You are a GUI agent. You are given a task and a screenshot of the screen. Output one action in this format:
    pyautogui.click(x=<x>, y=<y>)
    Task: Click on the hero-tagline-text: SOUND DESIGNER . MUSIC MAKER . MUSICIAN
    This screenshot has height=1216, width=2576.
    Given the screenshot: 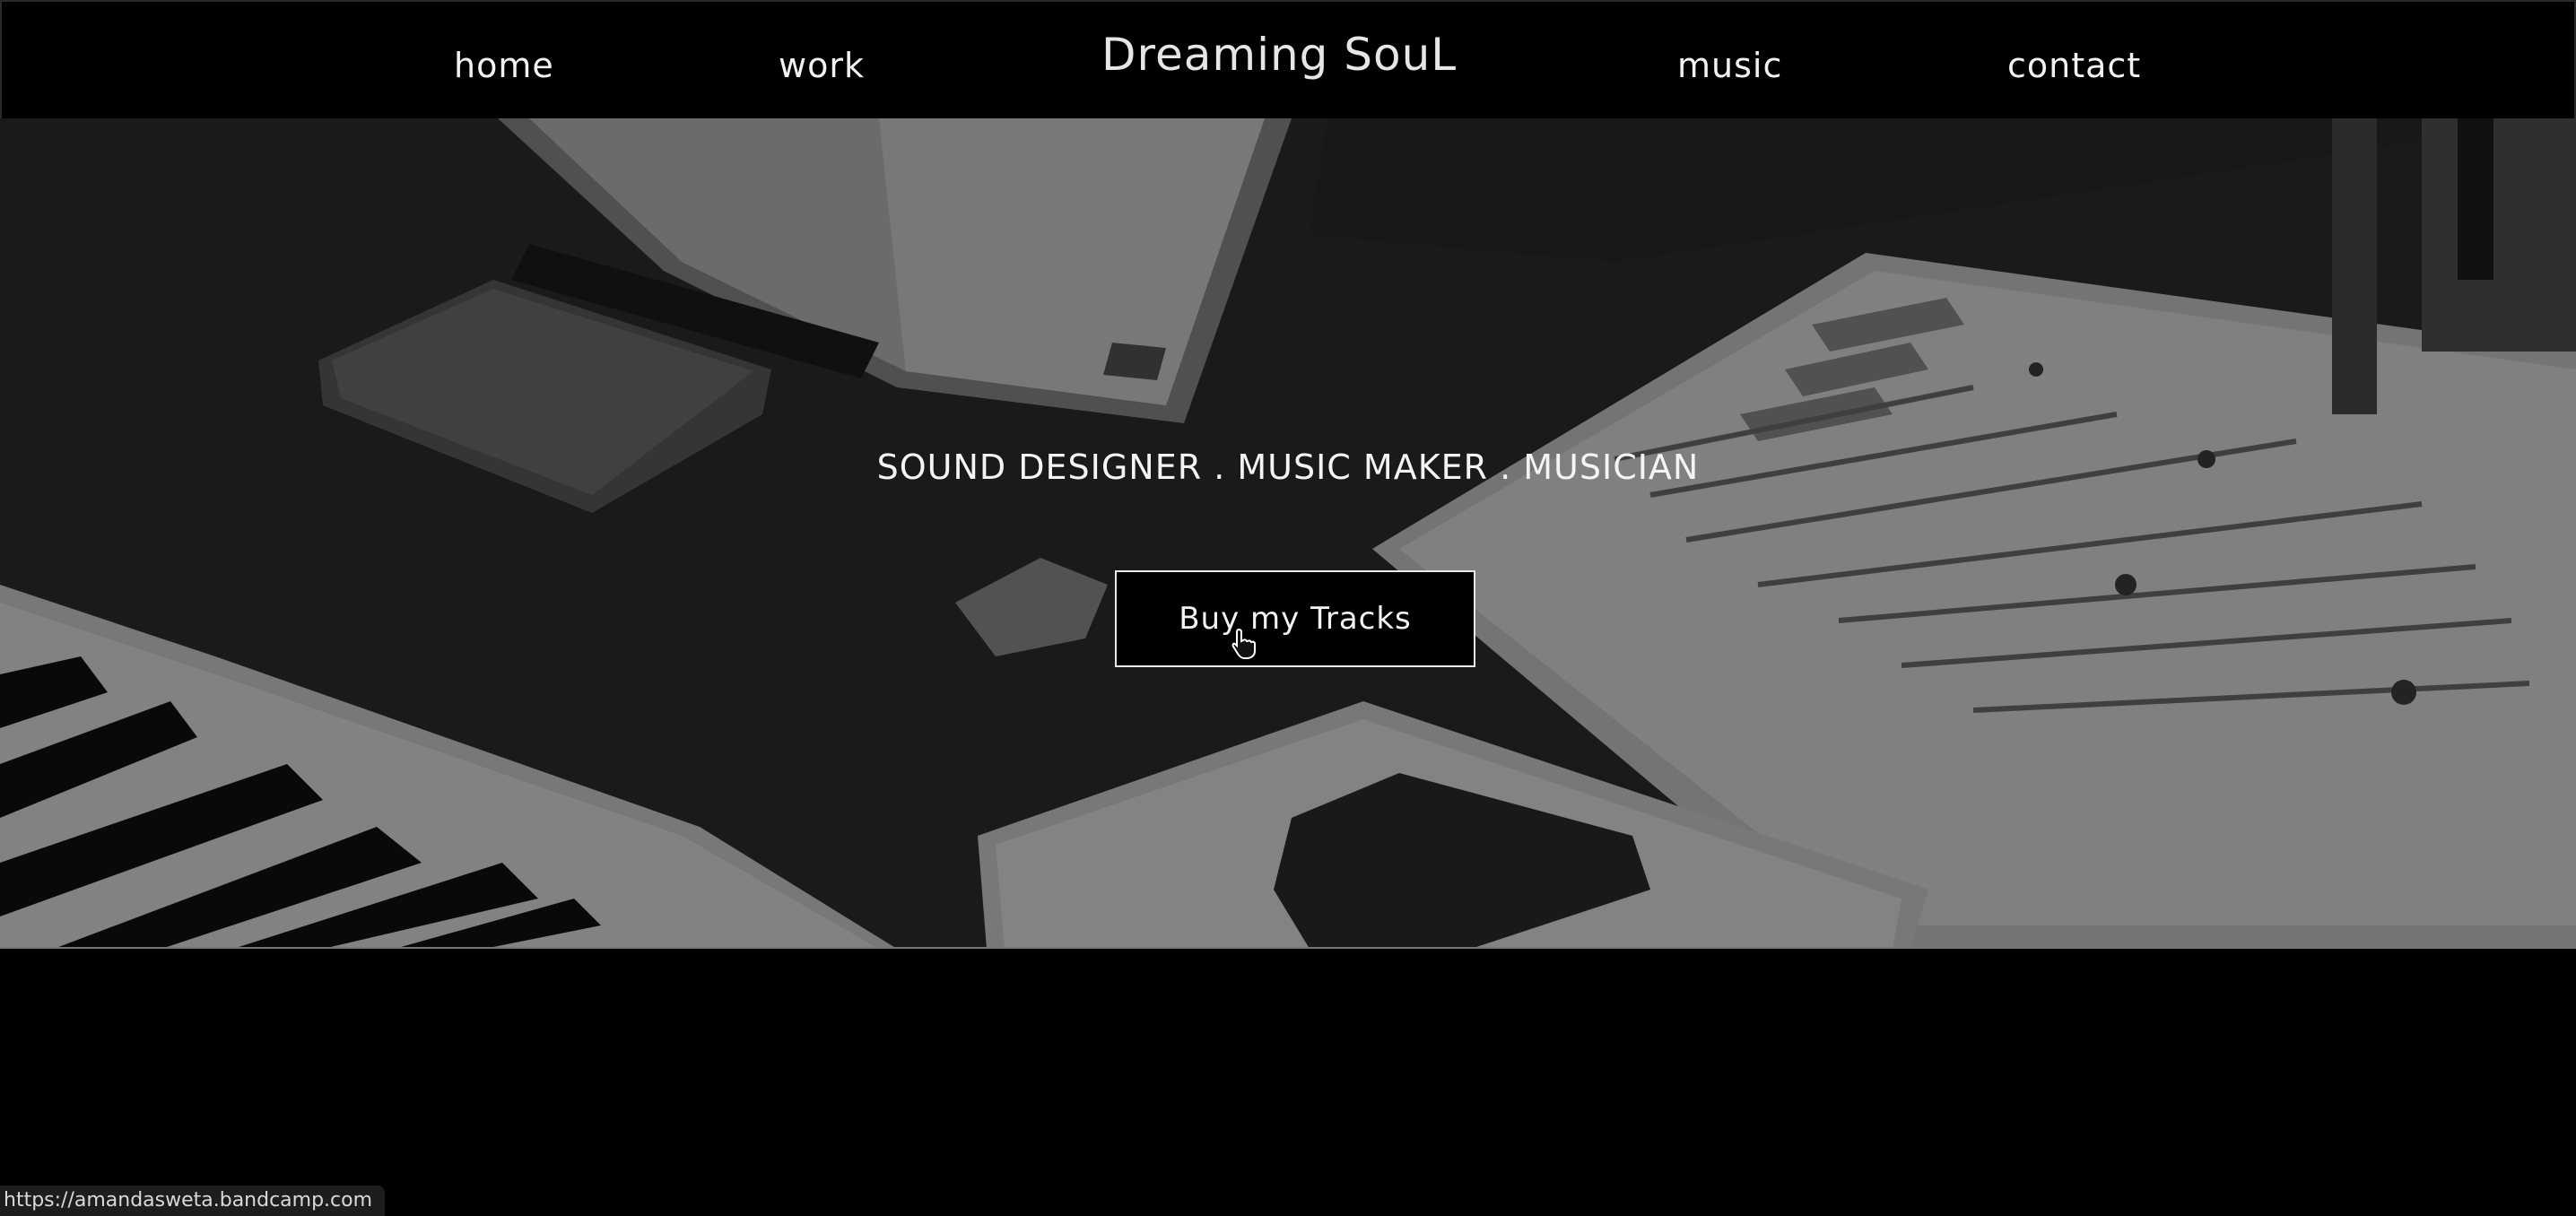 What is the action you would take?
    pyautogui.click(x=1288, y=467)
    